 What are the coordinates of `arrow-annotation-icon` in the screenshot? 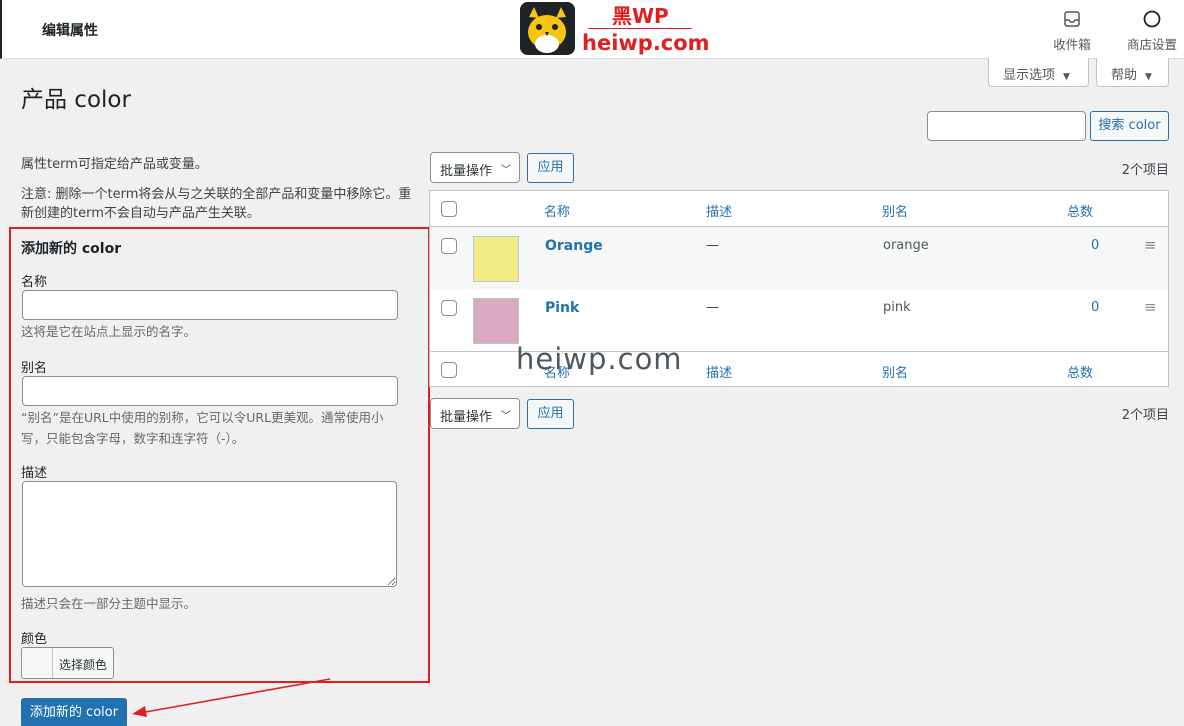 It's located at (231, 697).